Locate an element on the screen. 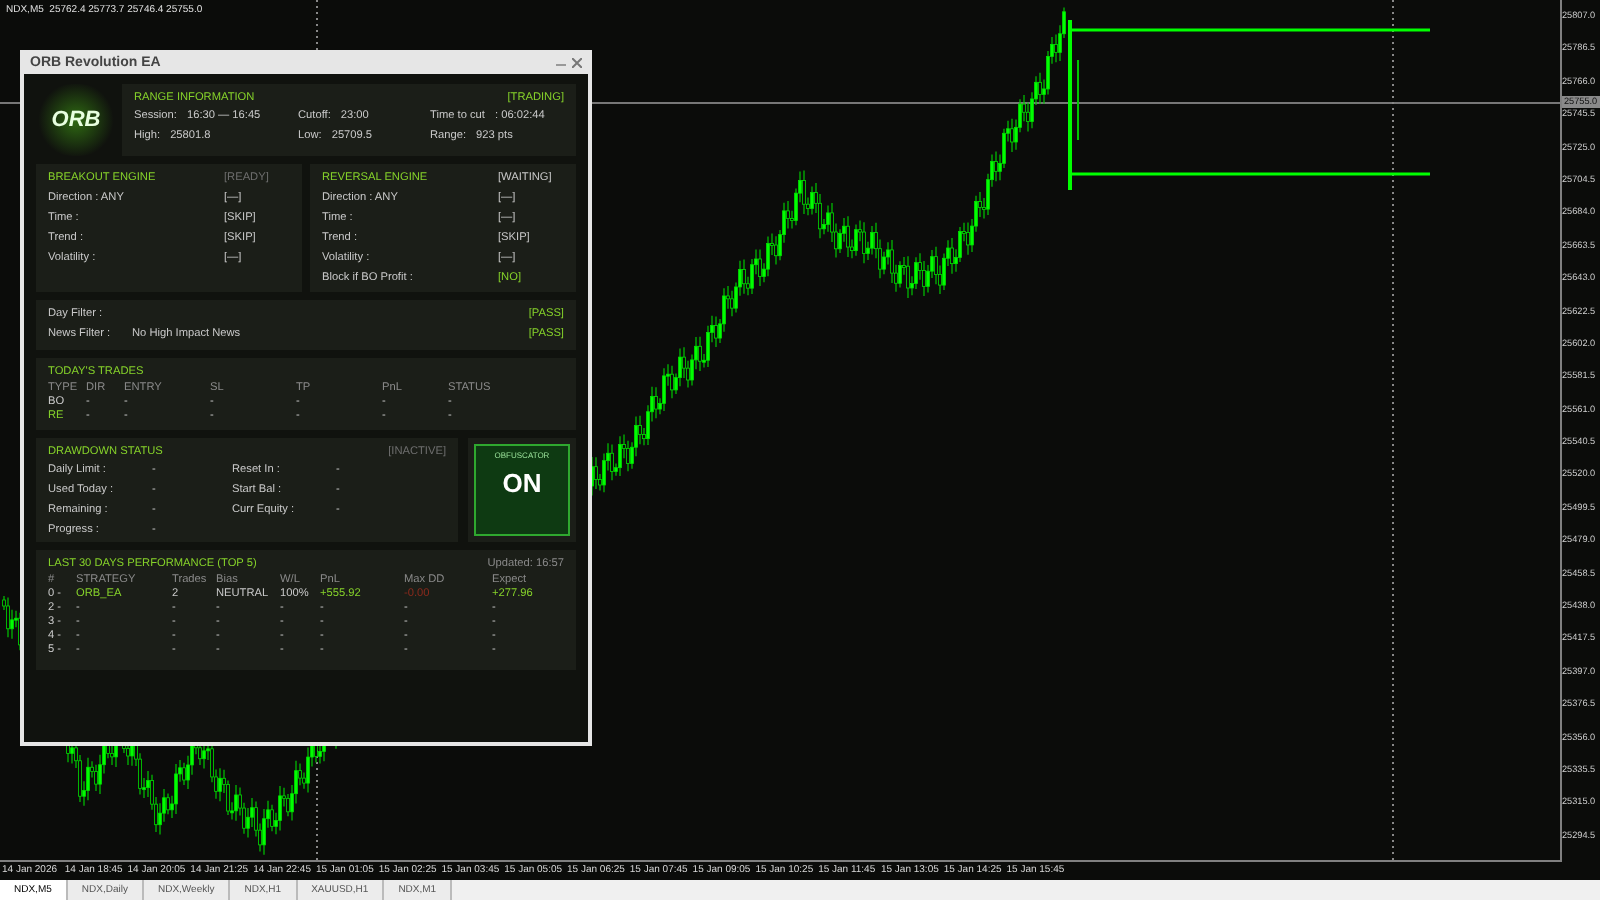 The width and height of the screenshot is (1600, 900). close-icon is located at coordinates (577, 62).